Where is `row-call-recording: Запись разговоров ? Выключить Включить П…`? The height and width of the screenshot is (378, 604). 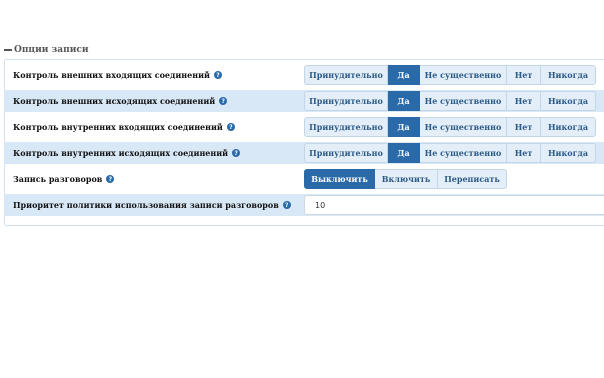 row-call-recording: Запись разговоров ? Выключить Включить П… is located at coordinates (304, 179).